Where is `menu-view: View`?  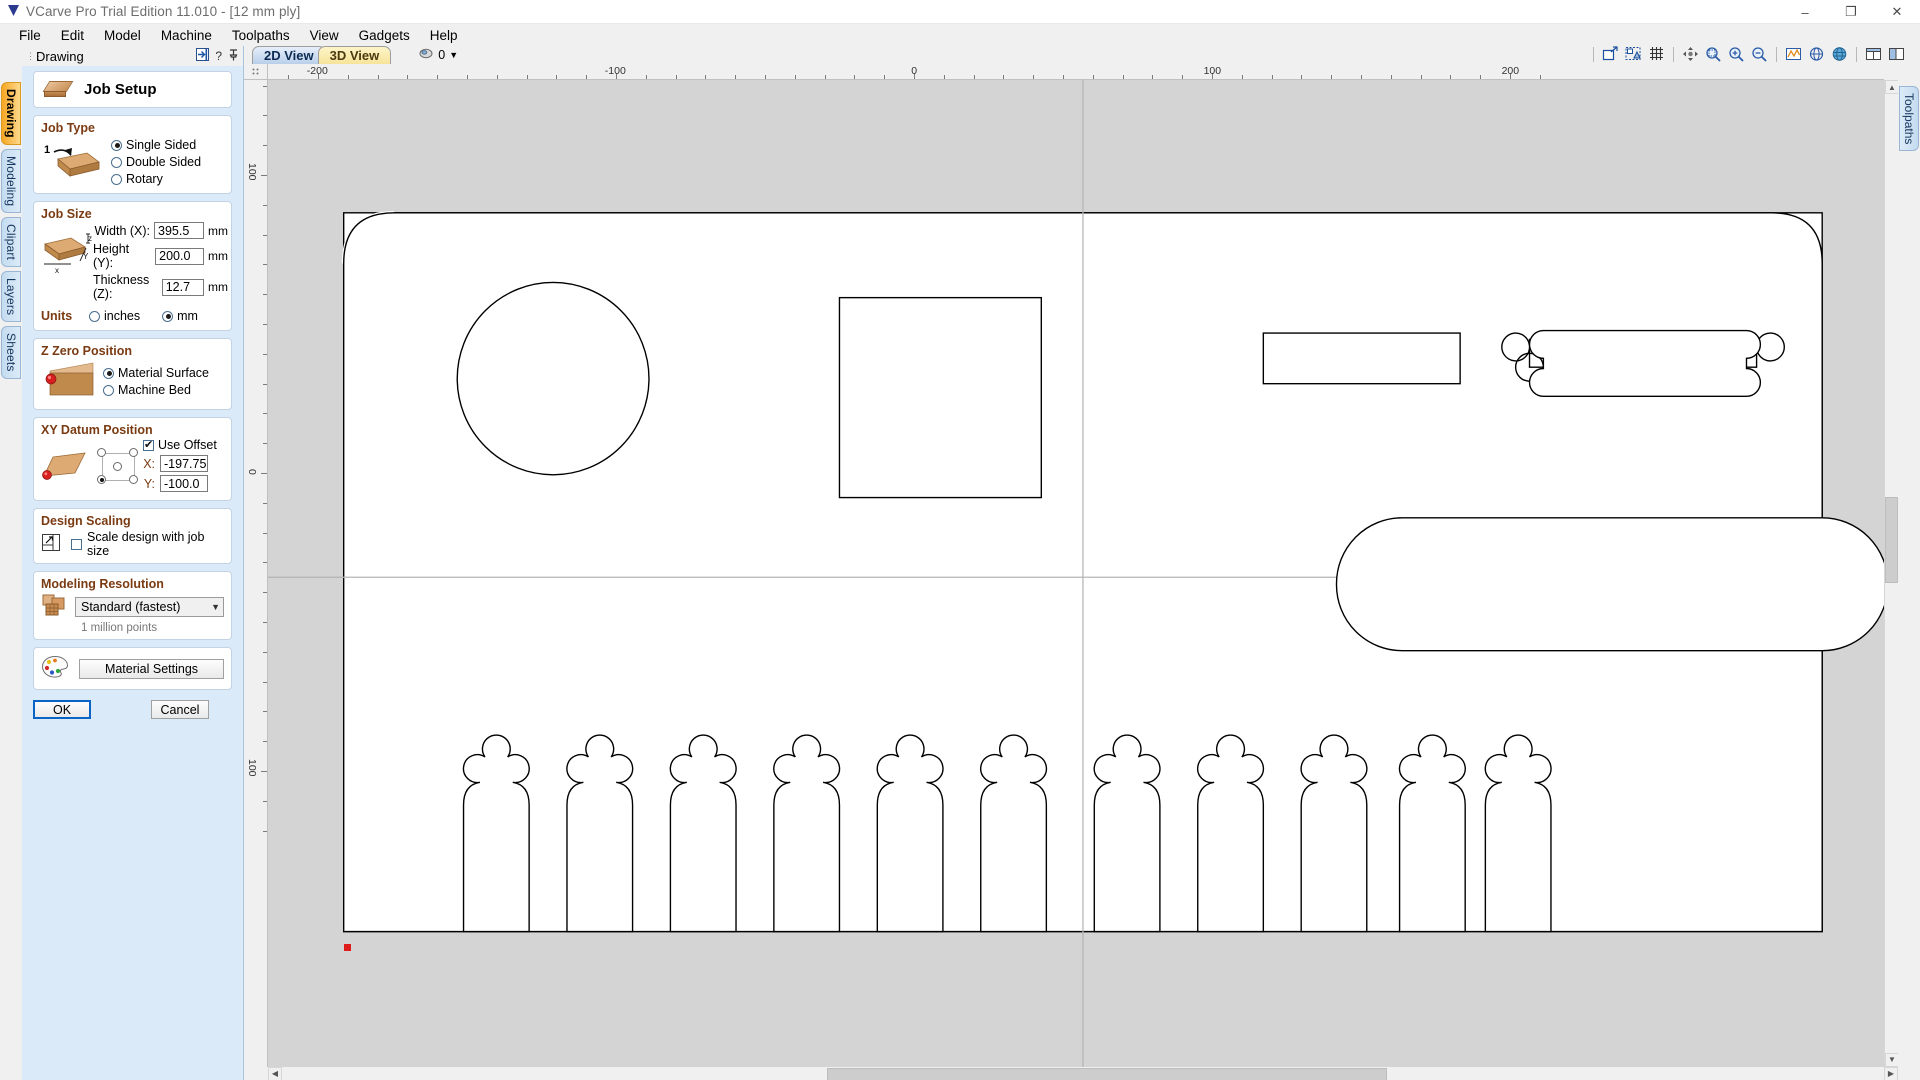
menu-view: View is located at coordinates (324, 35).